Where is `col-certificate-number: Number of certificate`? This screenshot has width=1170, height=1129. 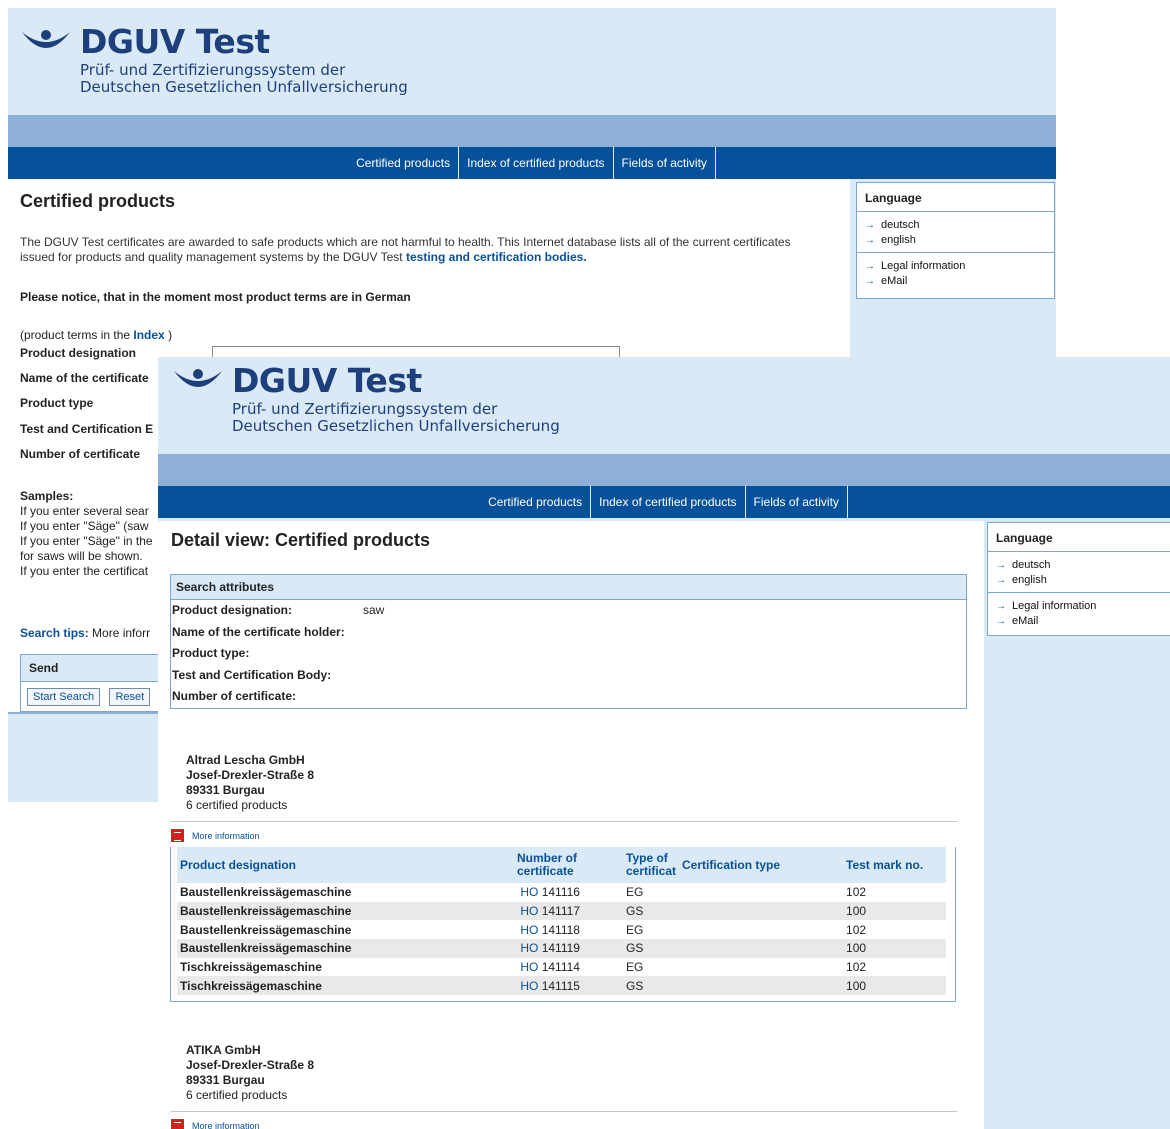 col-certificate-number: Number of certificate is located at coordinates (568, 865).